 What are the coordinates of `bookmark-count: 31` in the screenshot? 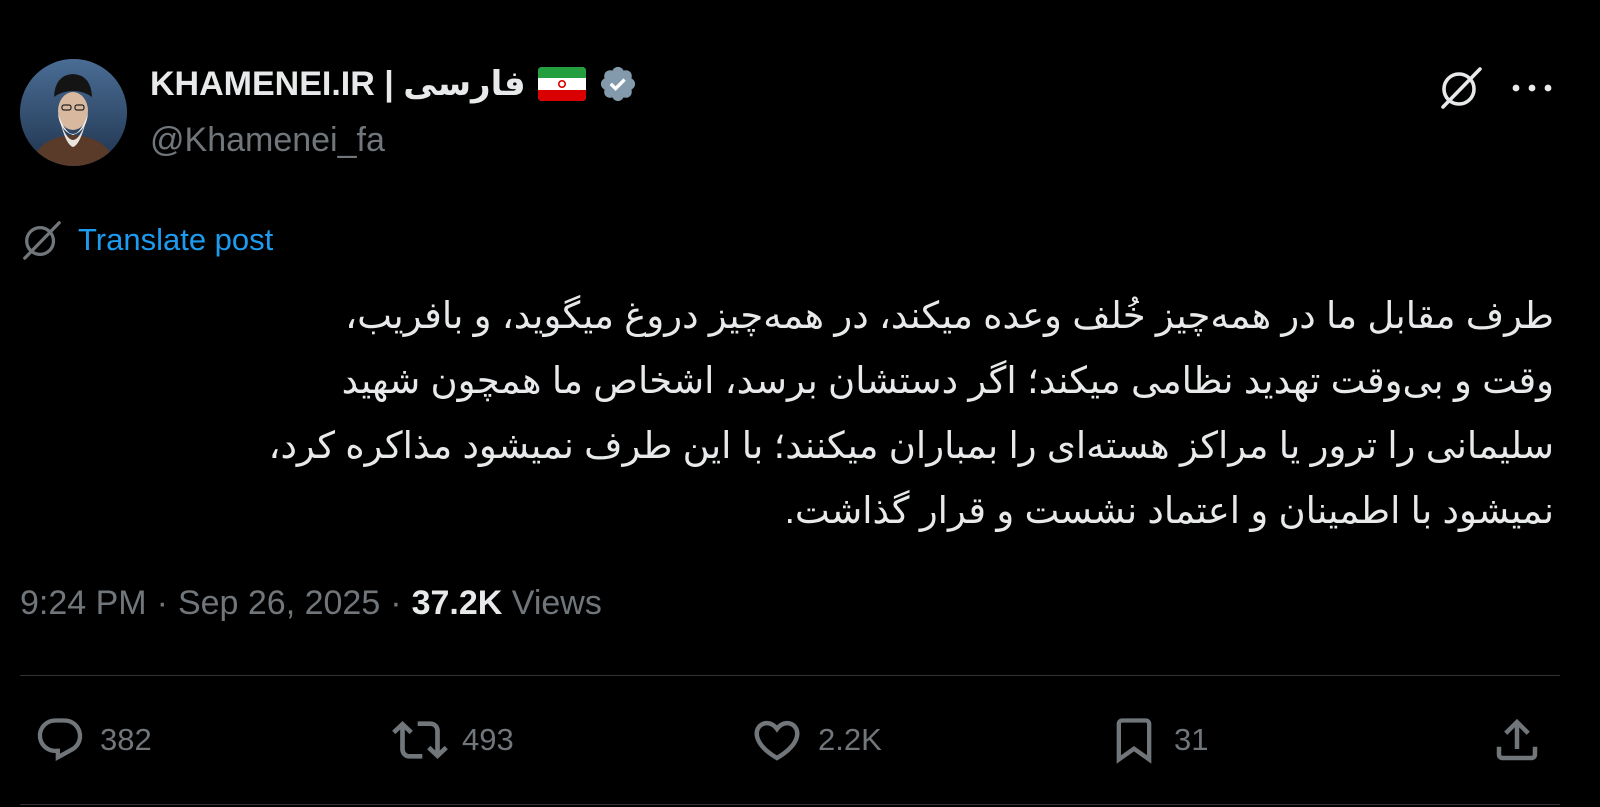 It's located at (1191, 739).